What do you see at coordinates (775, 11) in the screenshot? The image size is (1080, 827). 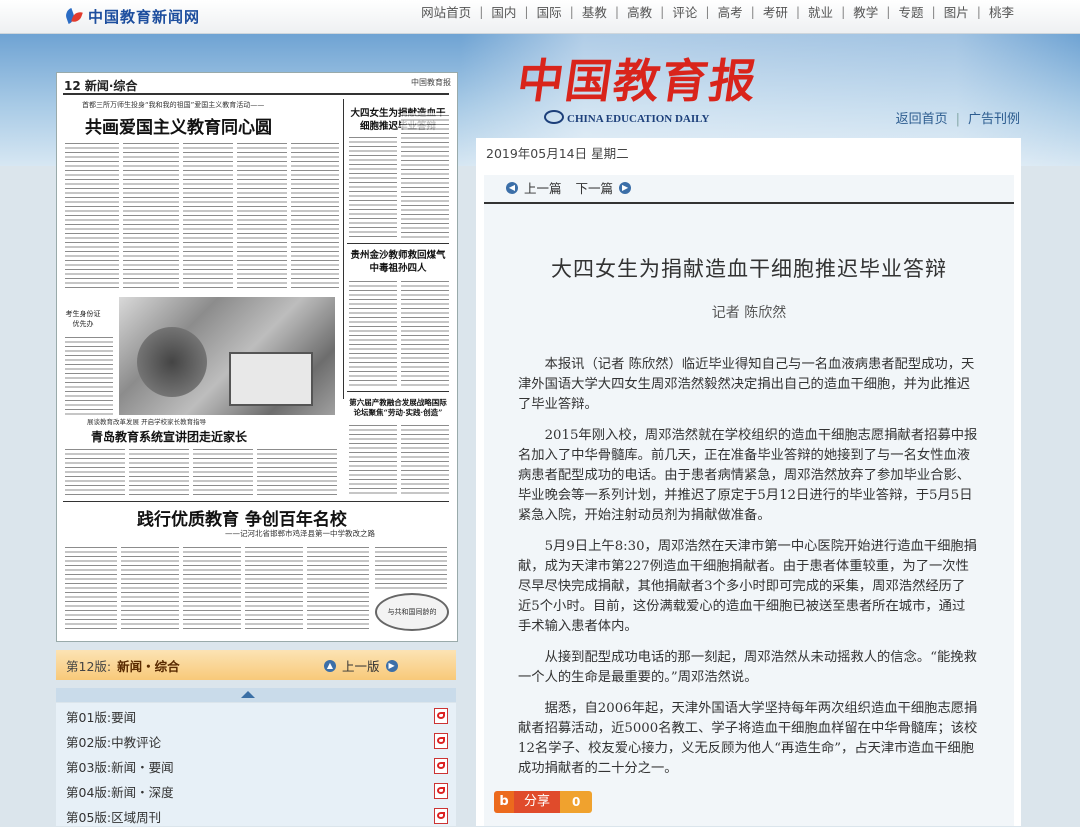 I see `nav-item-kaoyan: 考研` at bounding box center [775, 11].